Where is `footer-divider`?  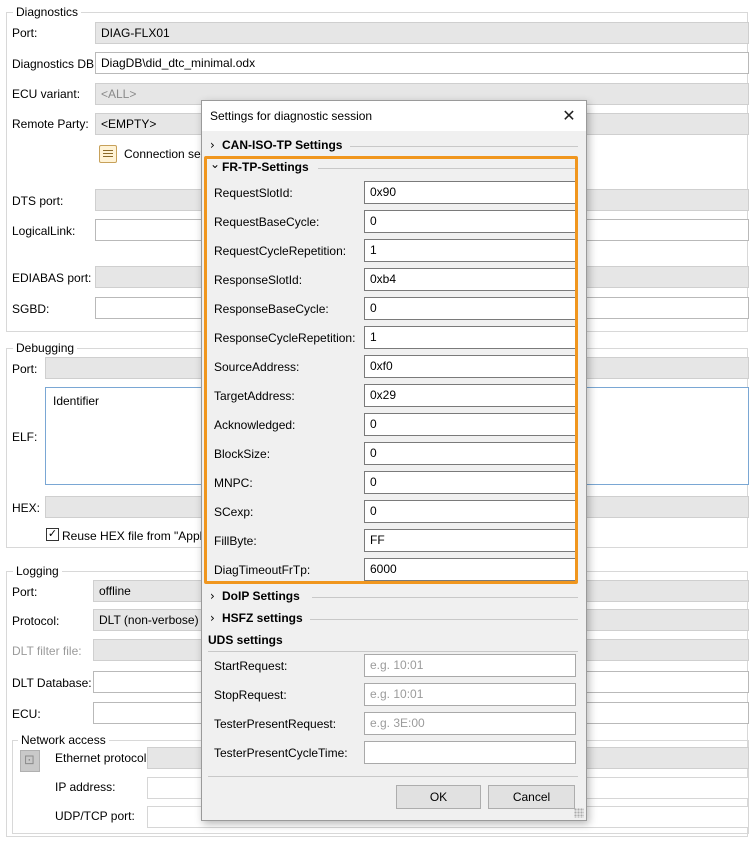
footer-divider is located at coordinates (393, 776).